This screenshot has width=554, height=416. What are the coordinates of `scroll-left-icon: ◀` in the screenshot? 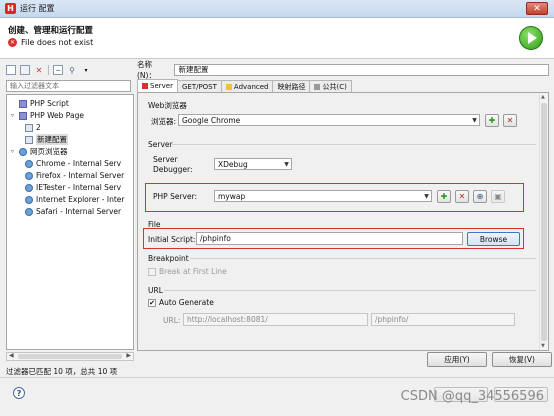 It's located at (11, 355).